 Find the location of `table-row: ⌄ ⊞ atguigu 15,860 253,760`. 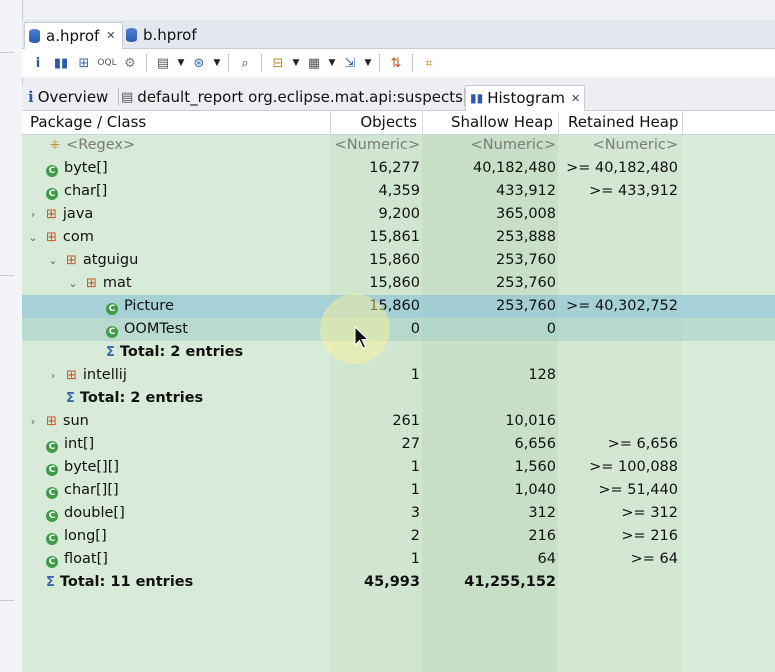

table-row: ⌄ ⊞ atguigu 15,860 253,760 is located at coordinates (398, 260).